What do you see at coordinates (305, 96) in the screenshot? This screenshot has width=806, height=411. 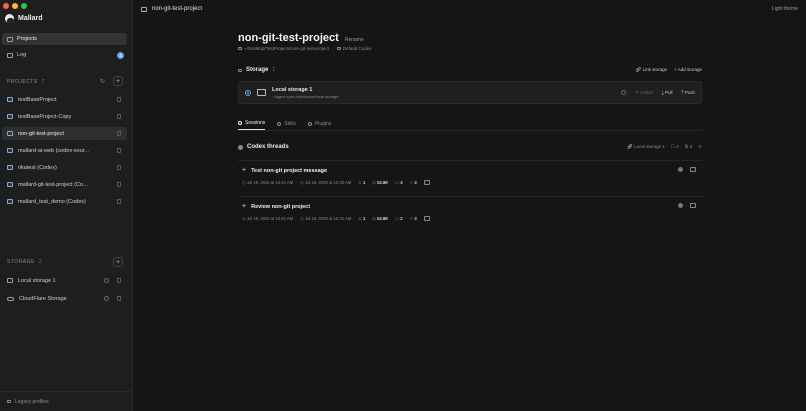 I see `storage-card-path: ~/agent-sync-lakehouse/local-storage` at bounding box center [305, 96].